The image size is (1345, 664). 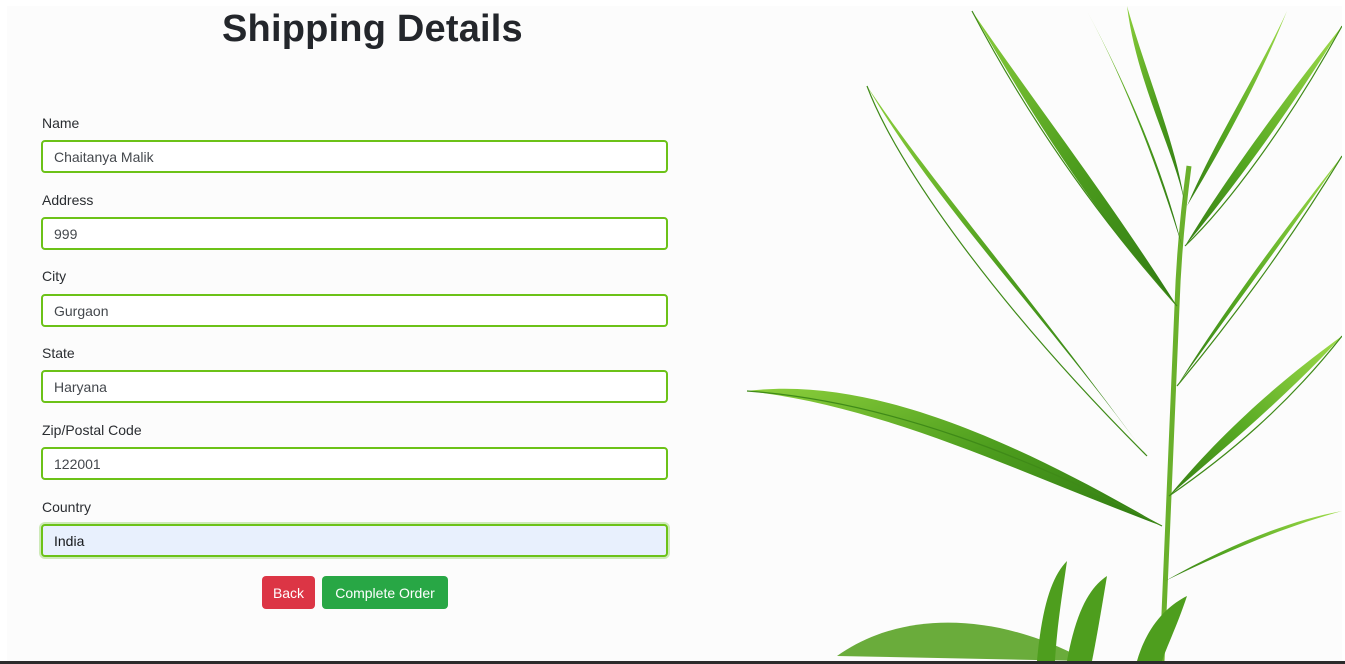 What do you see at coordinates (54, 276) in the screenshot?
I see `city-label: City` at bounding box center [54, 276].